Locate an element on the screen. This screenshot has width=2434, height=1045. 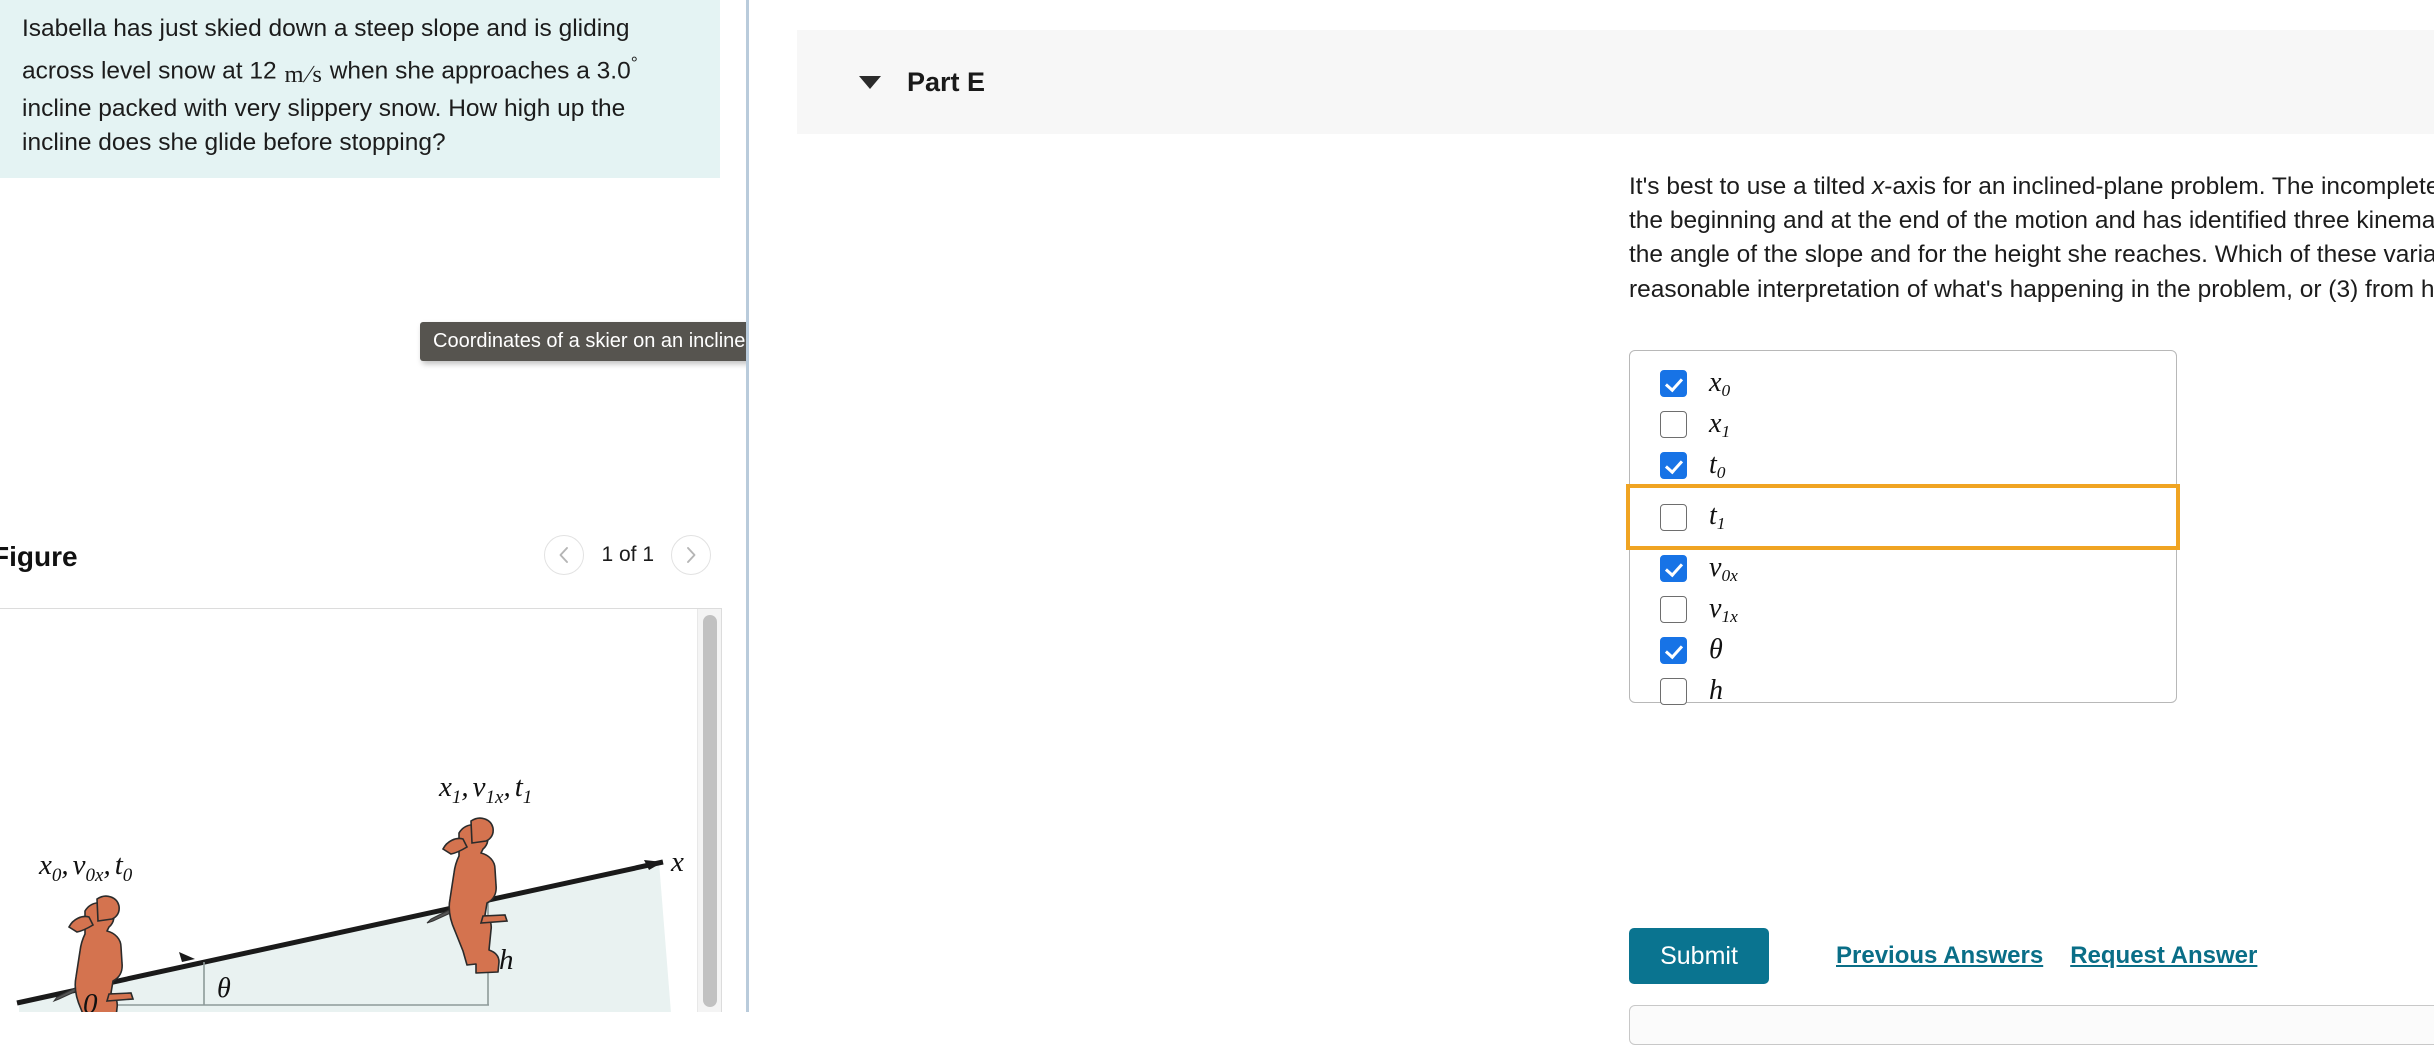
checkbox-h is located at coordinates (1673, 691).